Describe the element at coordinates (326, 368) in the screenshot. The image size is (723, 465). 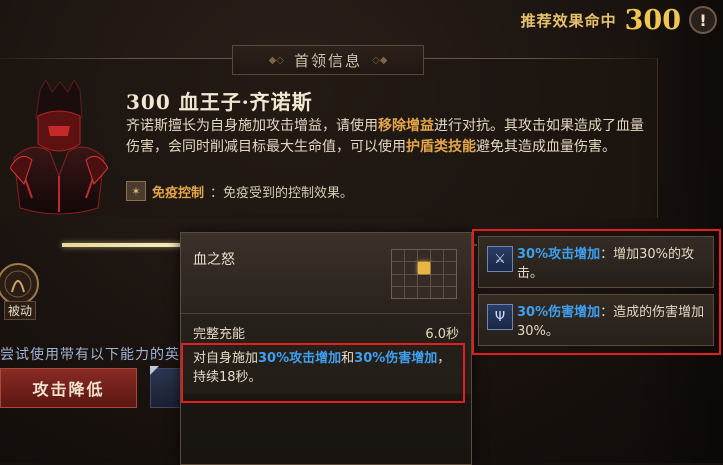
I see `skill-description: 对自身施加30%攻击增加和30%伤害增加，持续18秒。` at that location.